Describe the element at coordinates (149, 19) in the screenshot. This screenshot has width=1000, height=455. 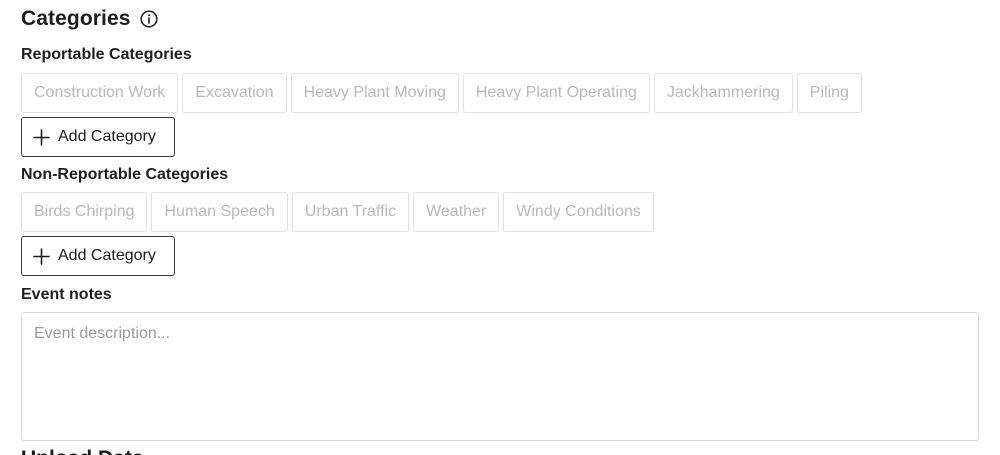
I see `info-circle-icon` at that location.